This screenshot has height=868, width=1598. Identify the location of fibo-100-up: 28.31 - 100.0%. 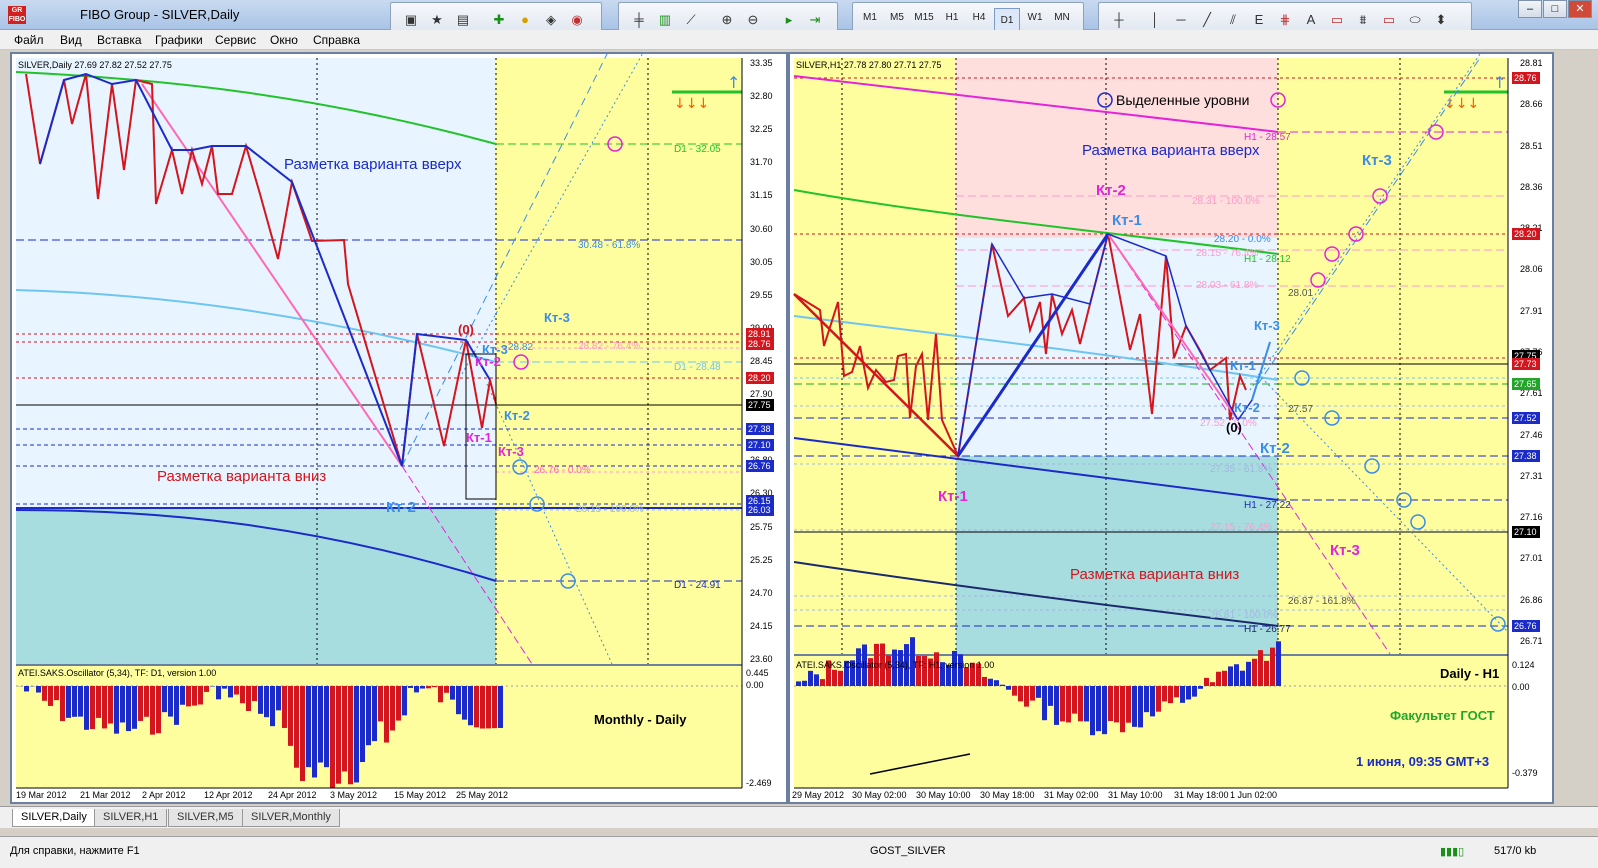
(1226, 201).